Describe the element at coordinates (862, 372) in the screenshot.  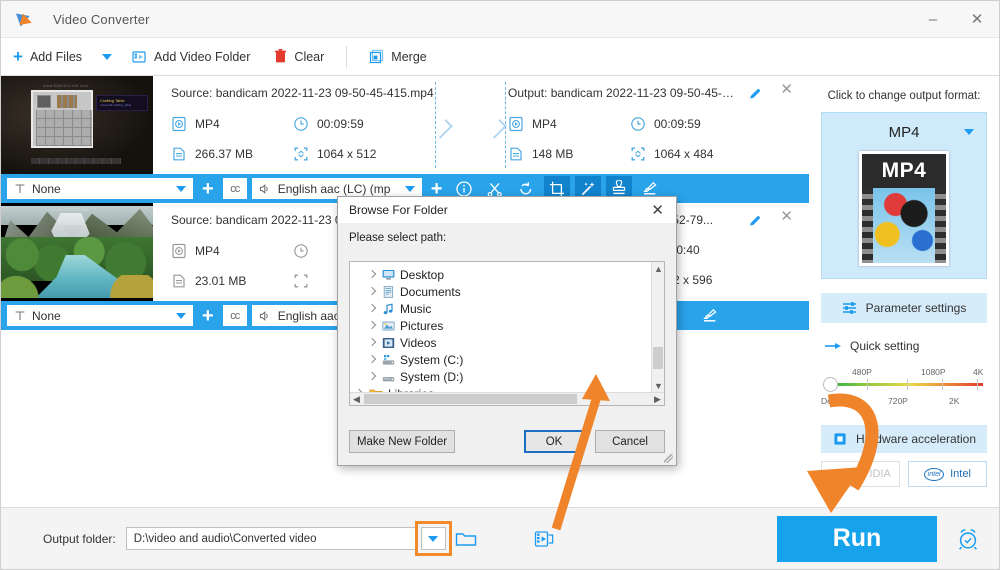
I see `slider-label-480p: 480P` at that location.